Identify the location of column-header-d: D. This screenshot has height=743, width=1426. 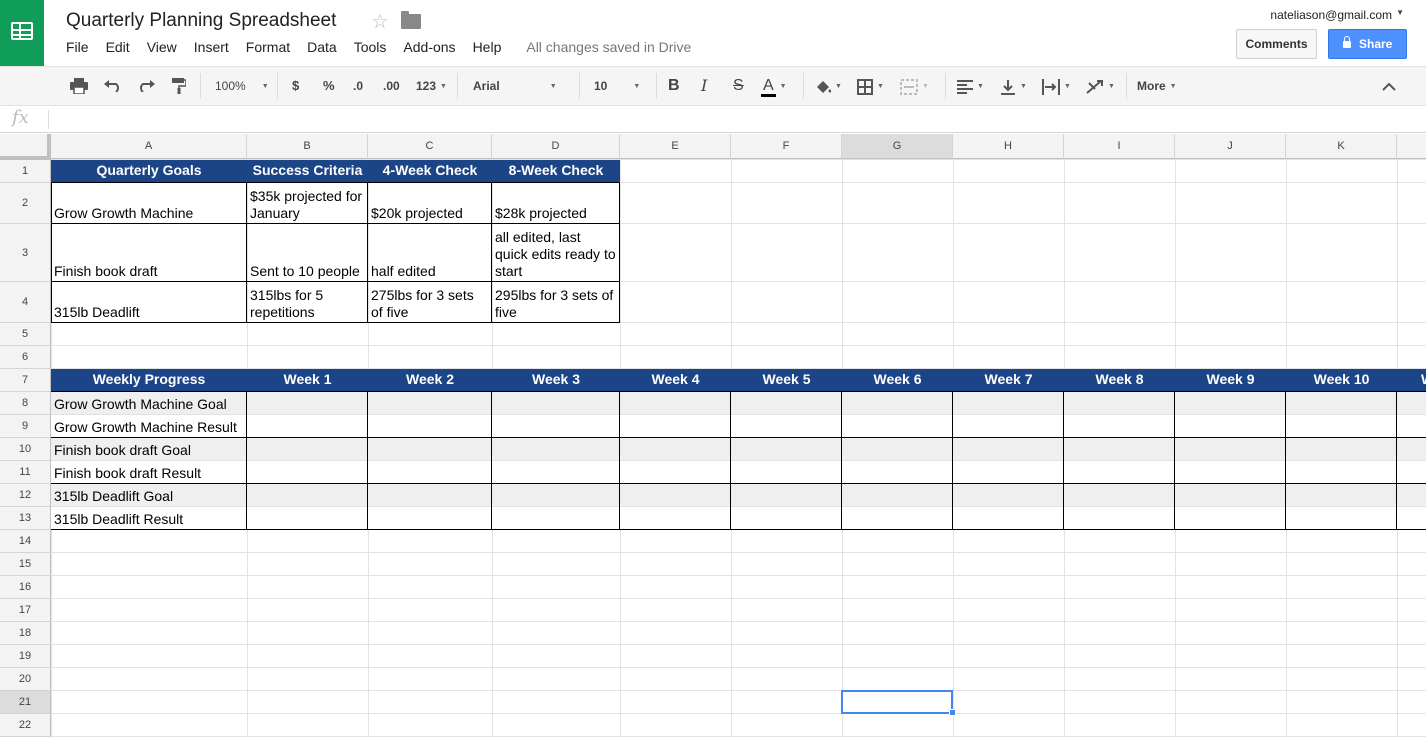
(556, 146).